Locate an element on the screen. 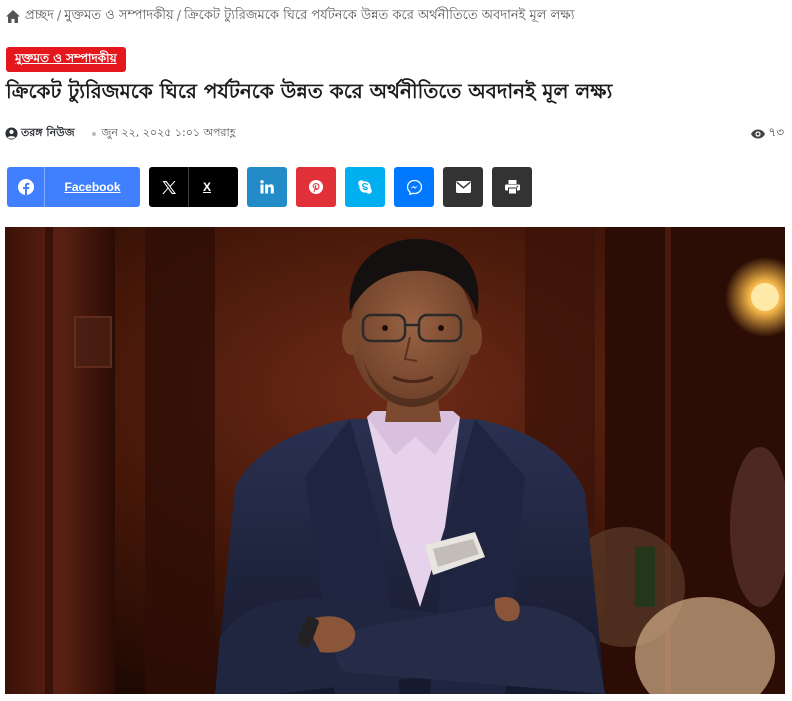 This screenshot has height=701, width=792. share-bar: Facebook X is located at coordinates (274, 187).